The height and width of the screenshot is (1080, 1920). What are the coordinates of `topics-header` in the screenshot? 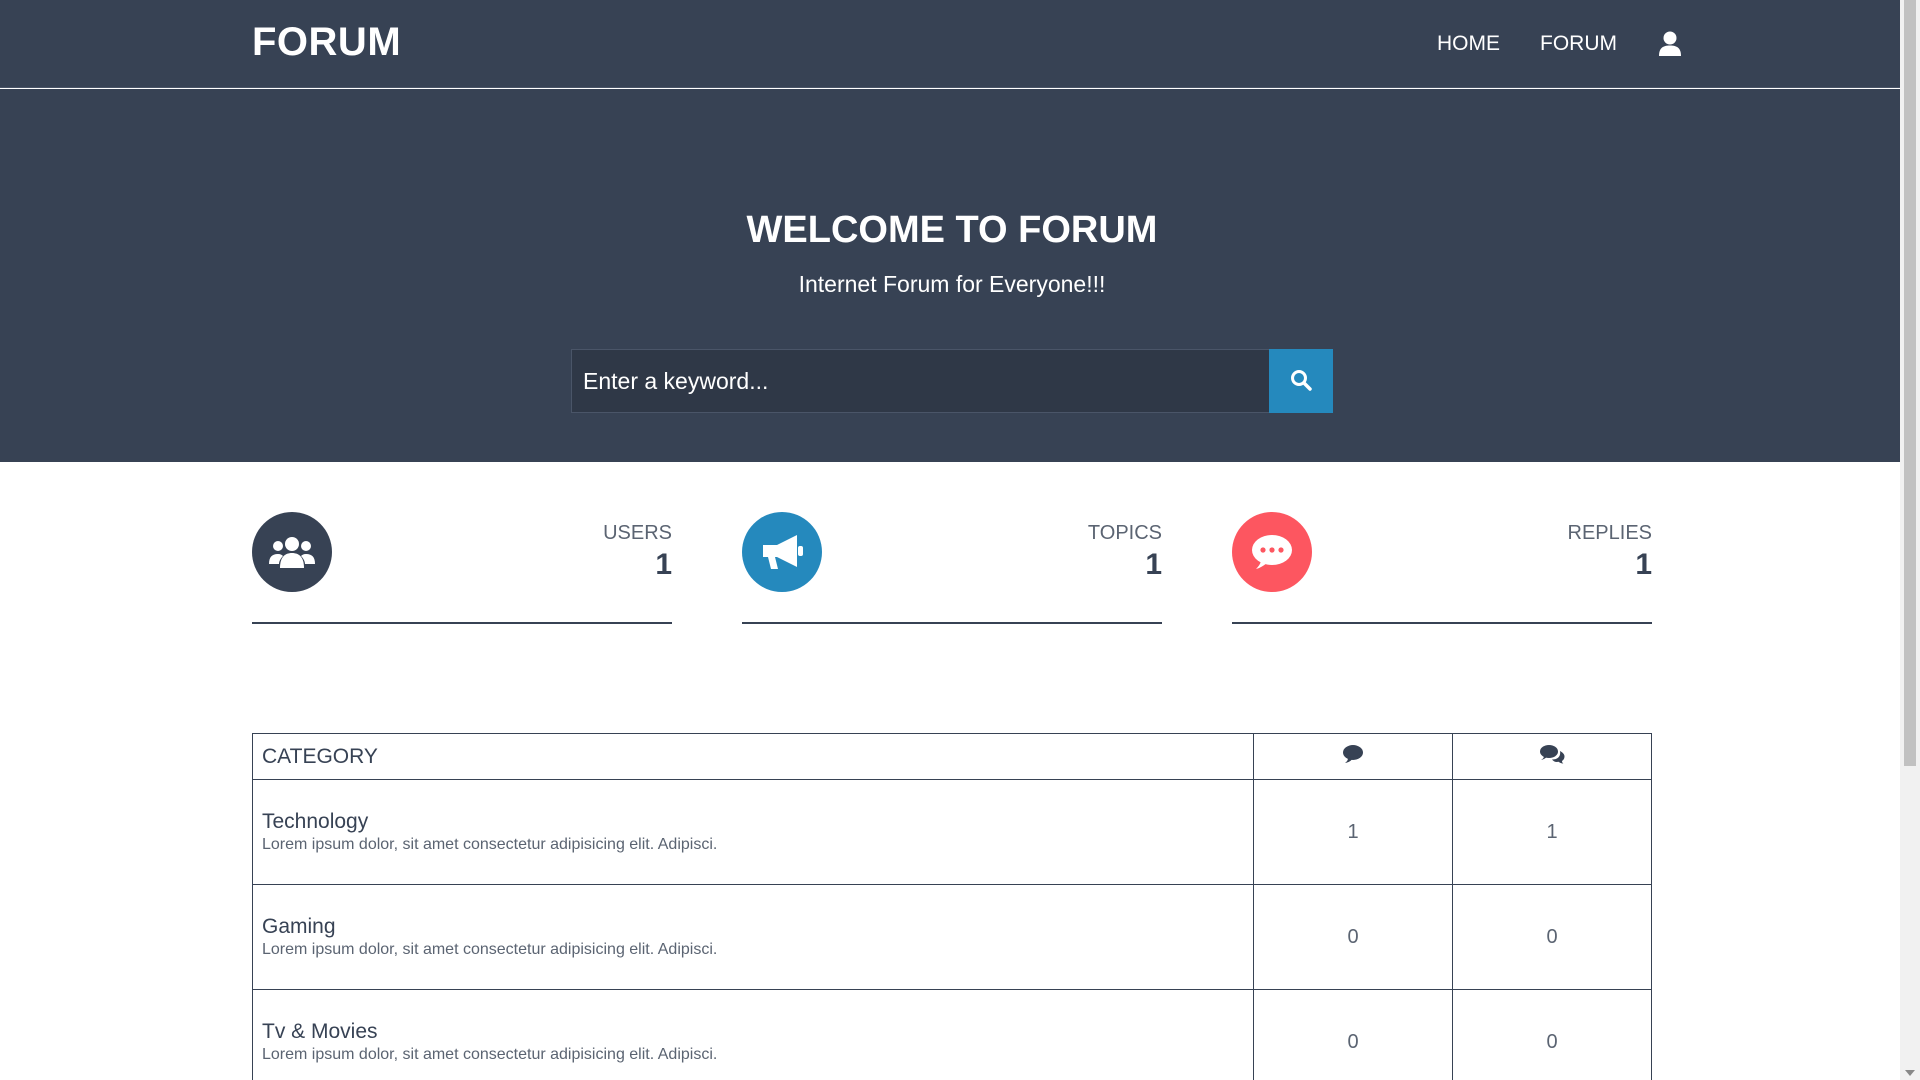 It's located at (1353, 756).